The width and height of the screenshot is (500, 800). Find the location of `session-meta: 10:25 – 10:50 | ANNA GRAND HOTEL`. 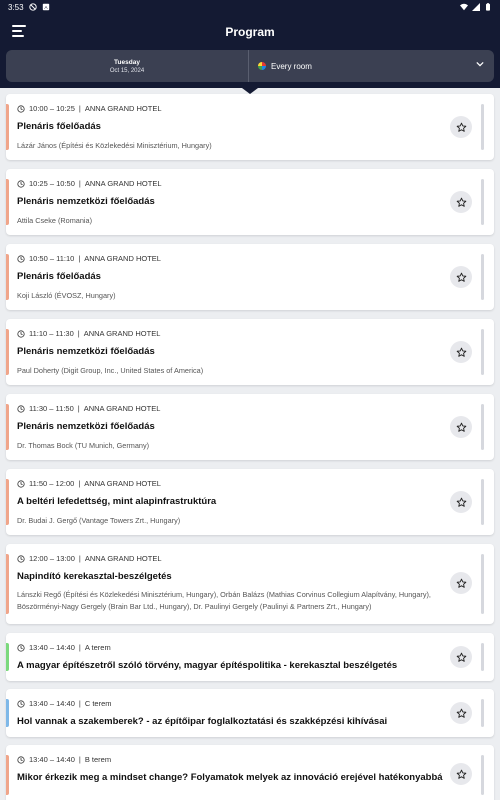

session-meta: 10:25 – 10:50 | ANNA GRAND HOTEL is located at coordinates (89, 183).